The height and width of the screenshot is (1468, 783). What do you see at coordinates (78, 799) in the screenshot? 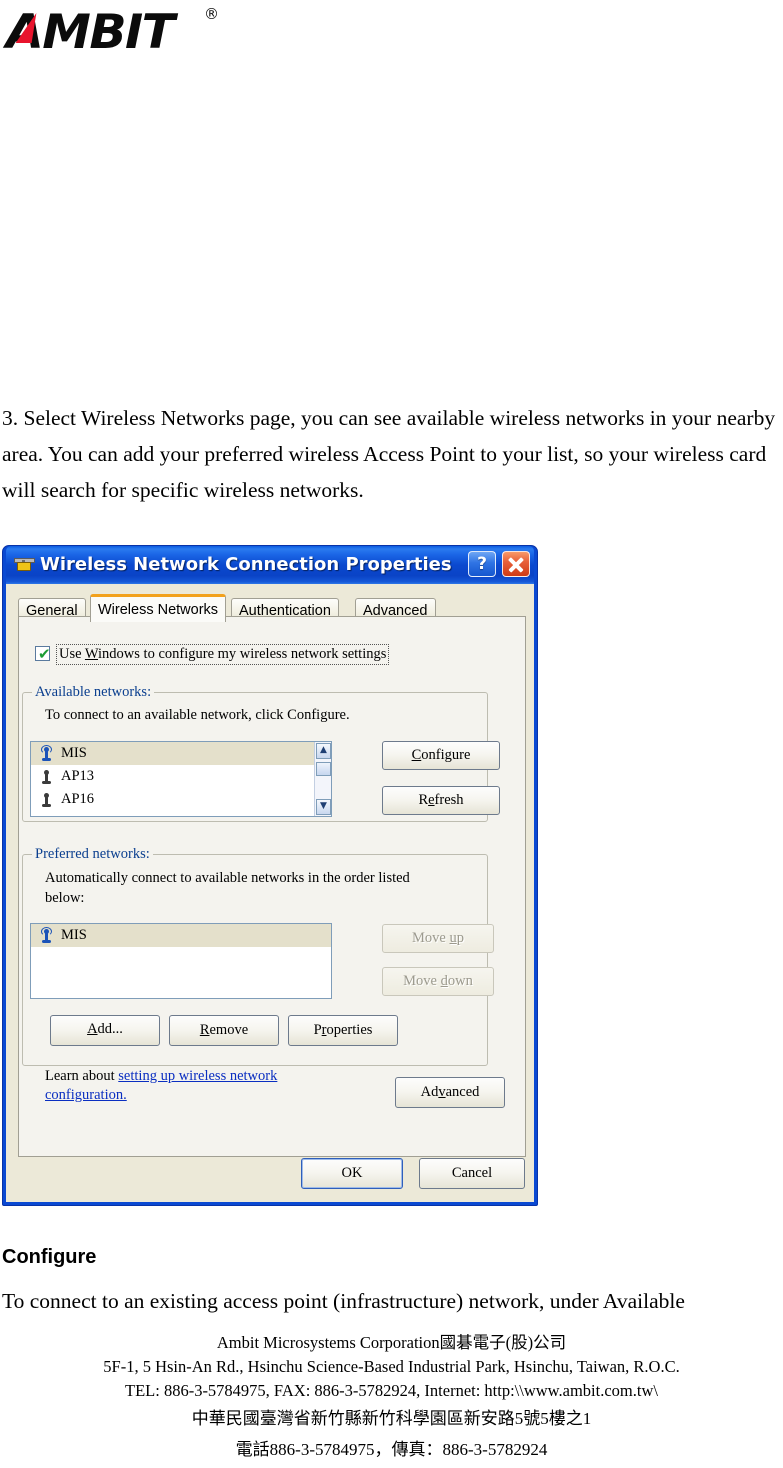
I see `network-name: AP16` at bounding box center [78, 799].